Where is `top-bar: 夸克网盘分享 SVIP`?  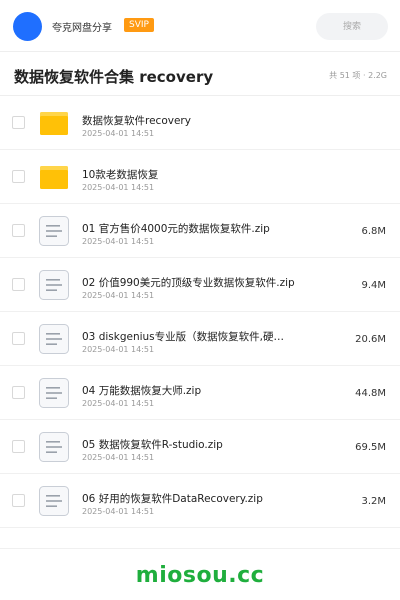
top-bar: 夸克网盘分享 SVIP is located at coordinates (200, 26).